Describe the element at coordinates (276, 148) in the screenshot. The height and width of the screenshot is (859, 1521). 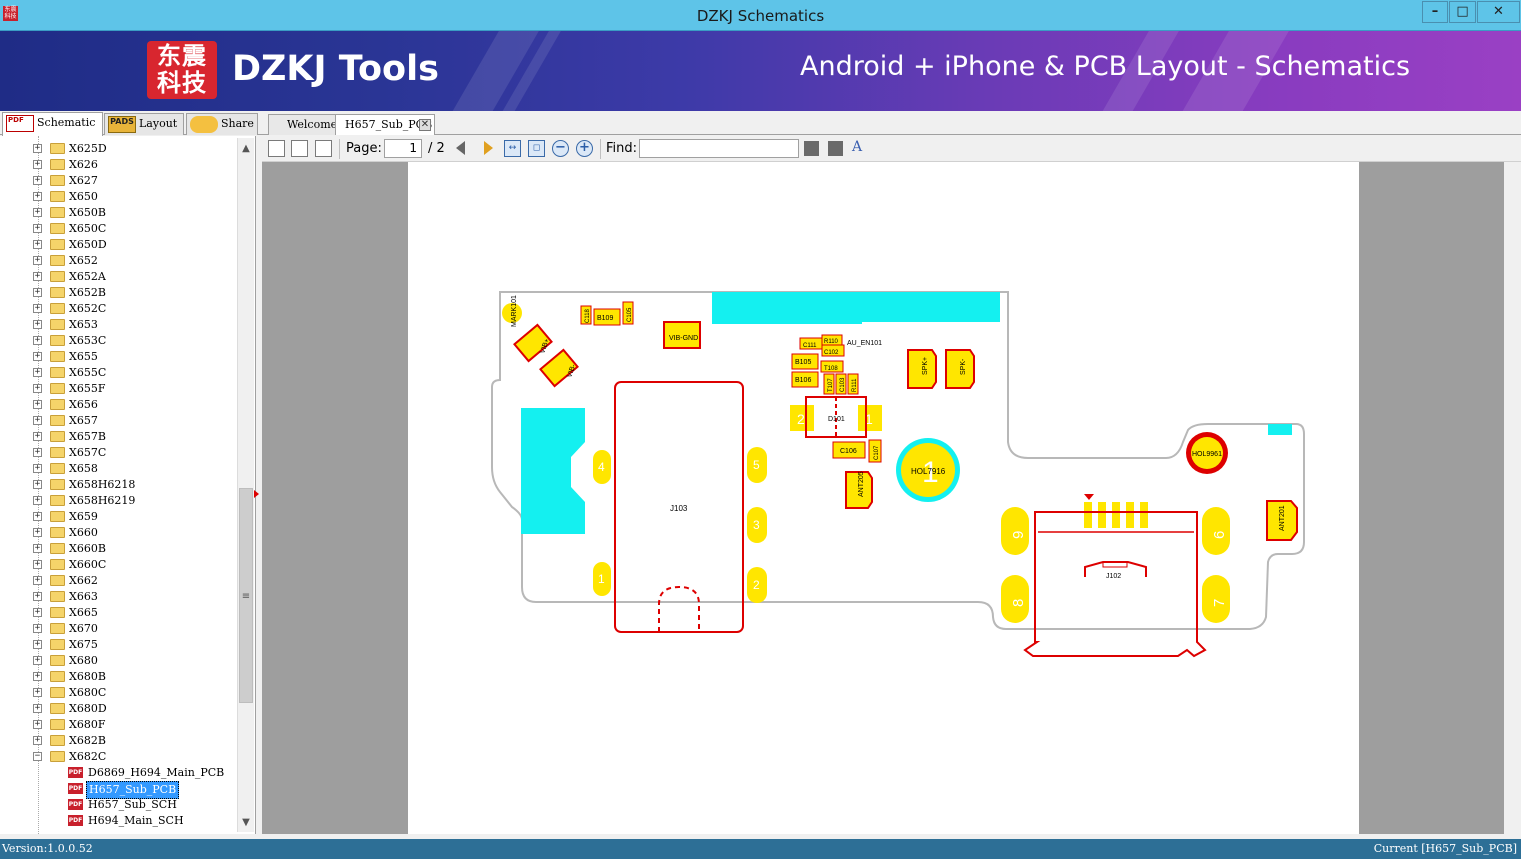
I see `open-document-icon` at that location.